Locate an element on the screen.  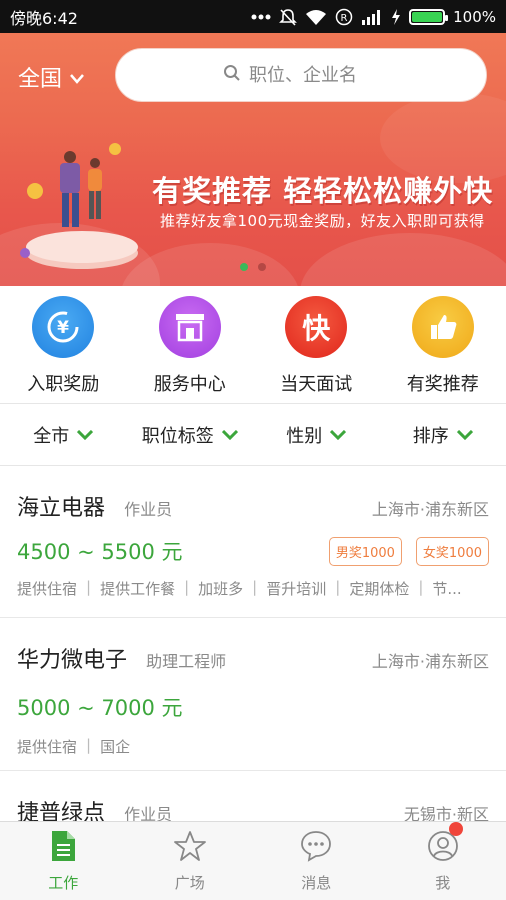
quick-menu-same-day-interview: 快 当天面试 is located at coordinates (316, 344).